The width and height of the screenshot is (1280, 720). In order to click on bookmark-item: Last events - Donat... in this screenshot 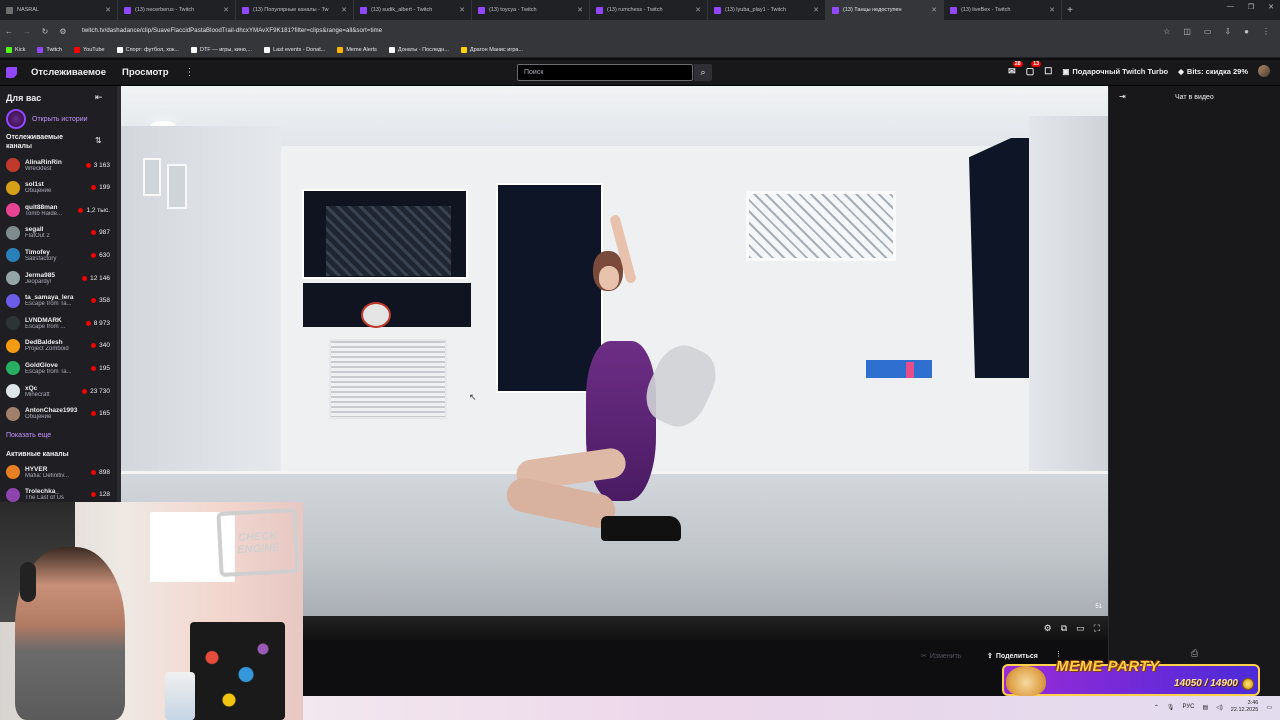, I will do `click(294, 49)`.